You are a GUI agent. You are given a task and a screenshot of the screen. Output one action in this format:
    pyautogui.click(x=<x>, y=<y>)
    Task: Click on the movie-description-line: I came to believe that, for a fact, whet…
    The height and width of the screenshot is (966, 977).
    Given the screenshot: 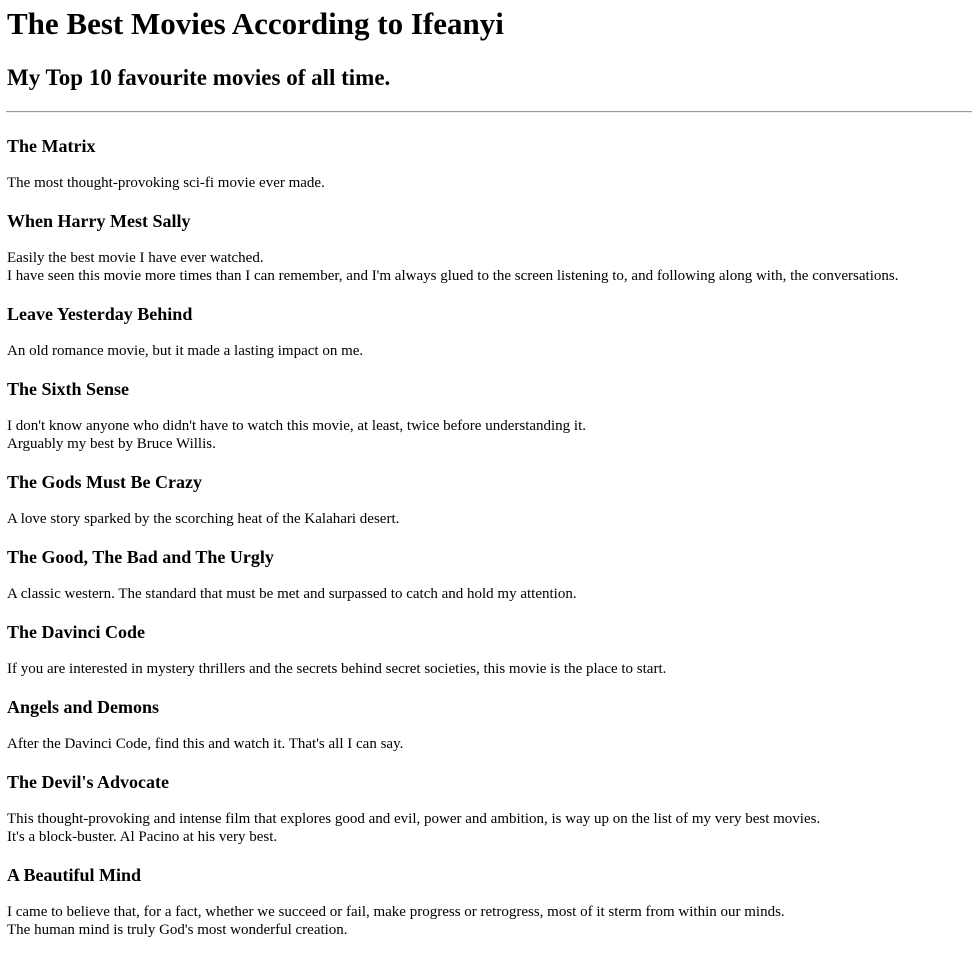 What is the action you would take?
    pyautogui.click(x=396, y=912)
    